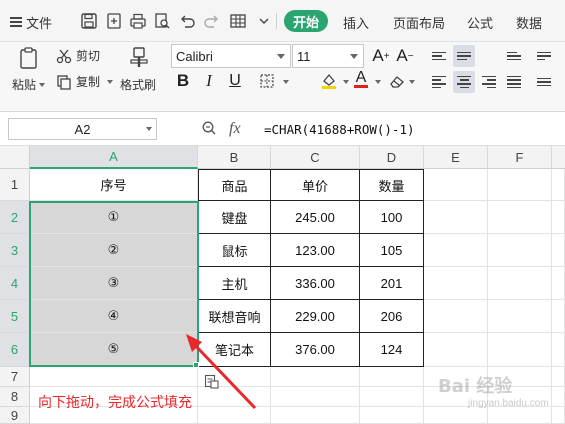  Describe the element at coordinates (15, 397) in the screenshot. I see `row-header-8: 8` at that location.